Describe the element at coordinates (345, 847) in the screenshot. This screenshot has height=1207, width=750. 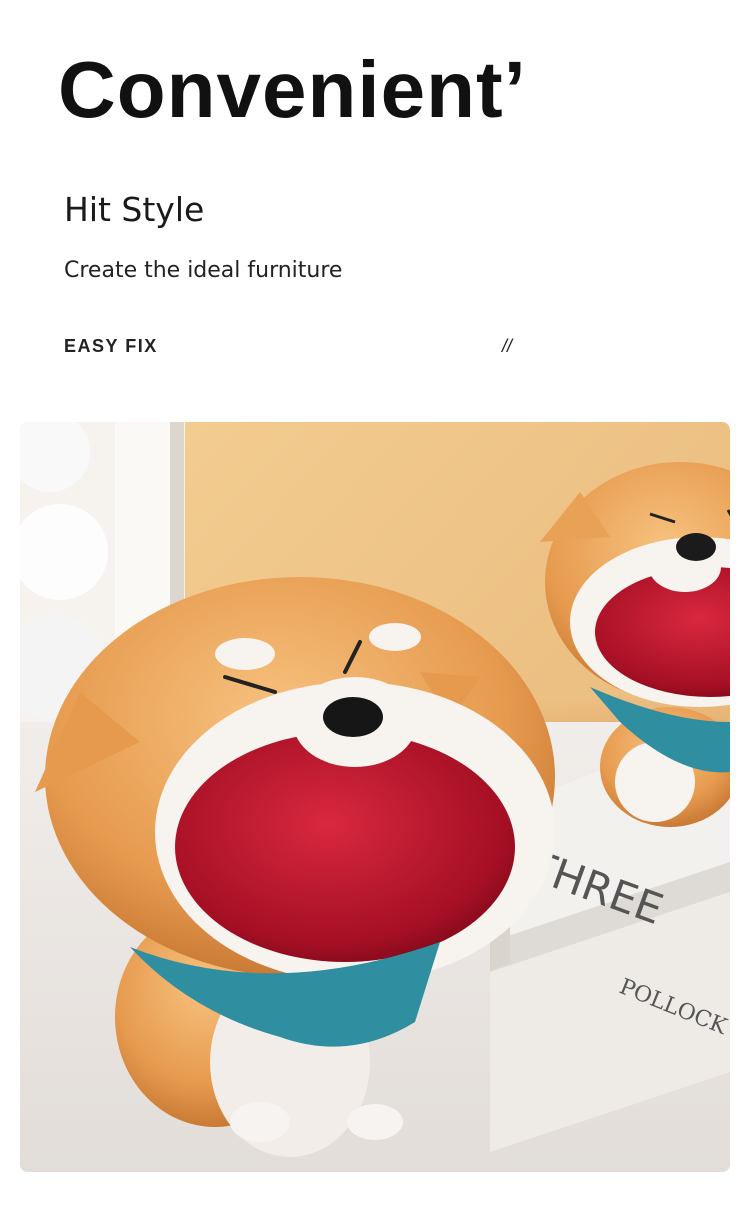
I see `bowl-mouth` at that location.